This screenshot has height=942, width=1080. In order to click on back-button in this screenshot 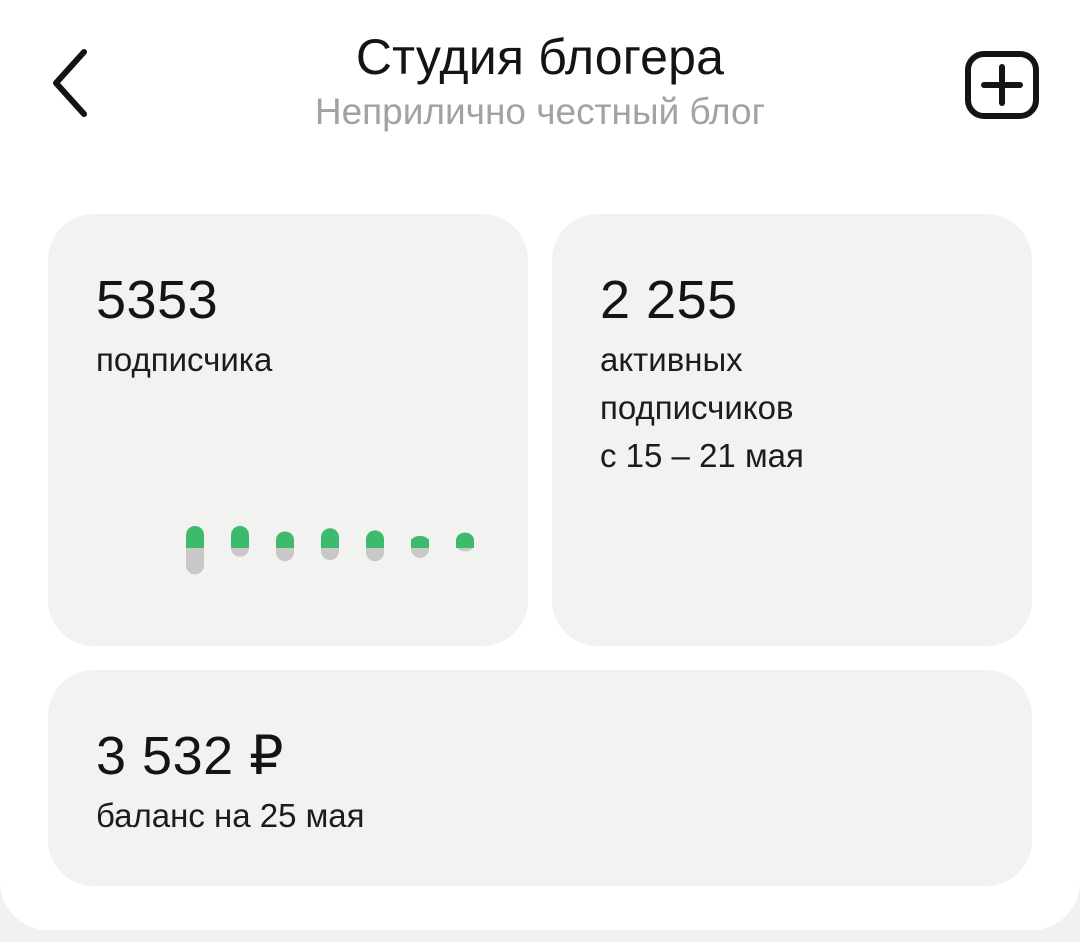, I will do `click(72, 83)`.